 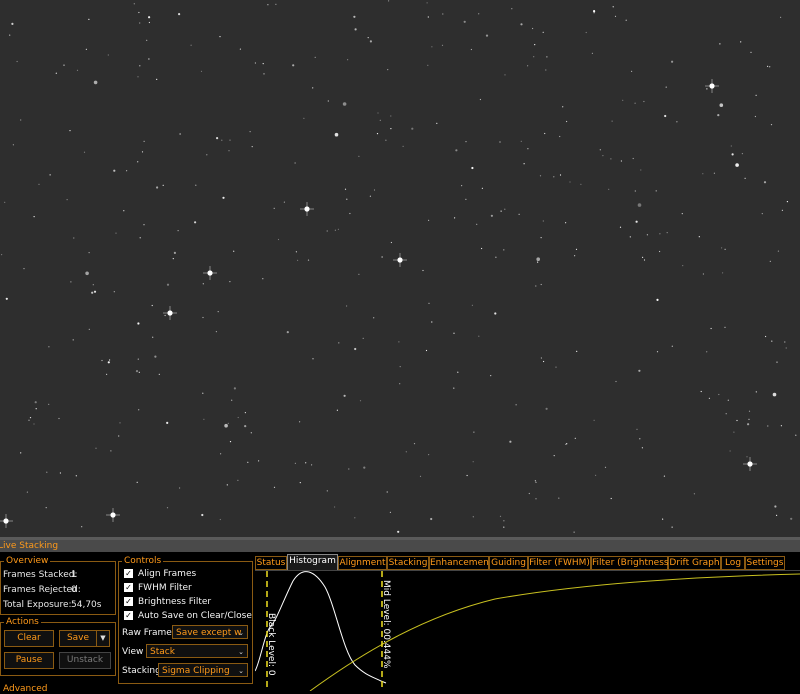 What do you see at coordinates (29, 660) in the screenshot?
I see `pause-button: Pause` at bounding box center [29, 660].